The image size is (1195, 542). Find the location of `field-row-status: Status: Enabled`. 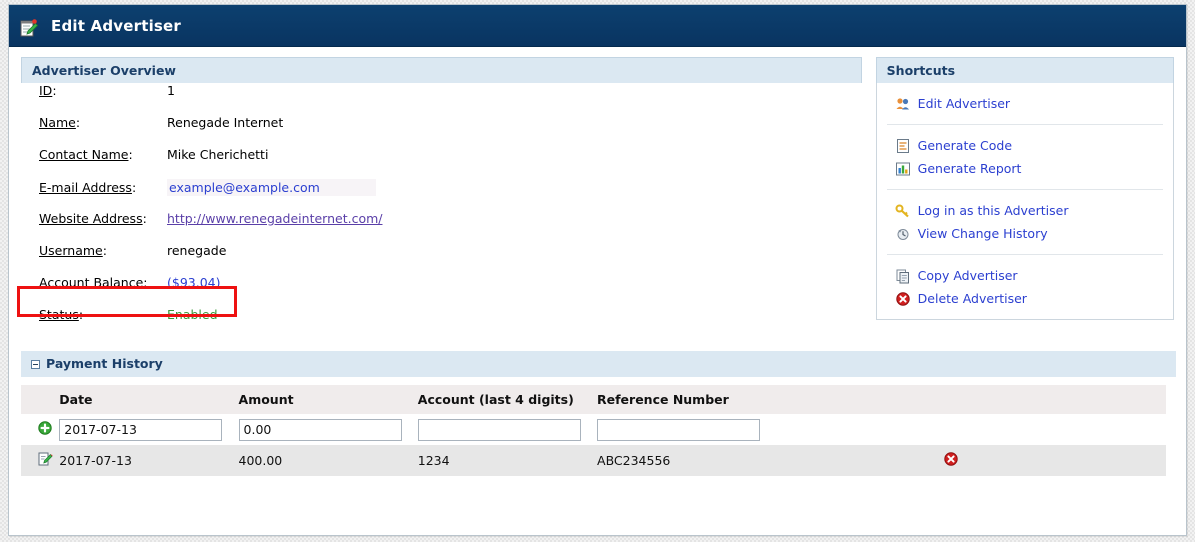

field-row-status: Status: Enabled is located at coordinates (441, 323).